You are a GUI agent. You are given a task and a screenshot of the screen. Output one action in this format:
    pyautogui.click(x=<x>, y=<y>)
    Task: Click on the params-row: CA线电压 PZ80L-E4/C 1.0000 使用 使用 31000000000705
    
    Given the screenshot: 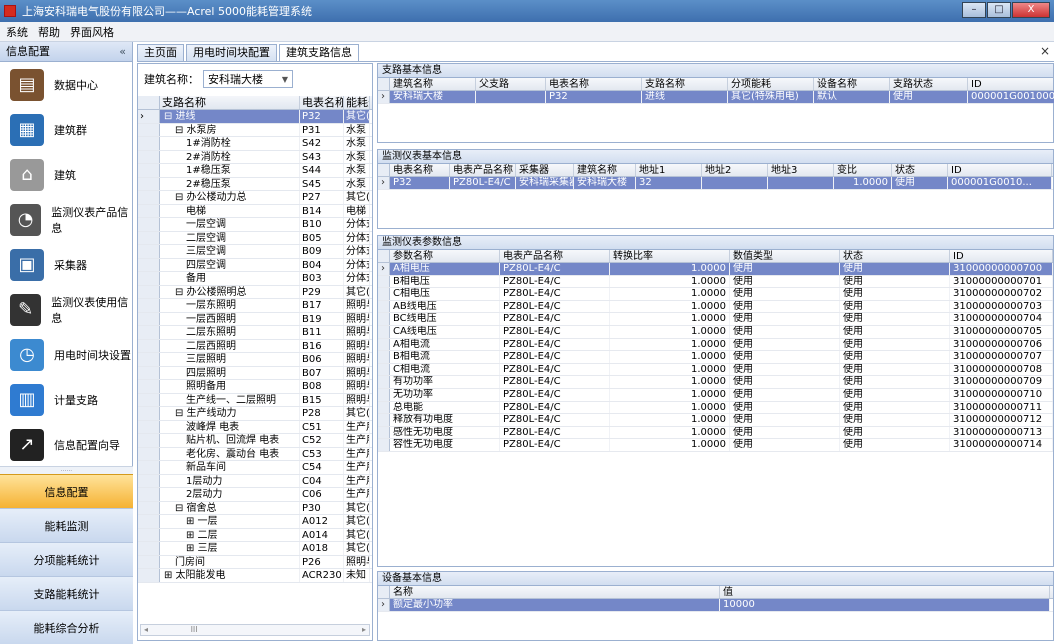 What is the action you would take?
    pyautogui.click(x=715, y=332)
    